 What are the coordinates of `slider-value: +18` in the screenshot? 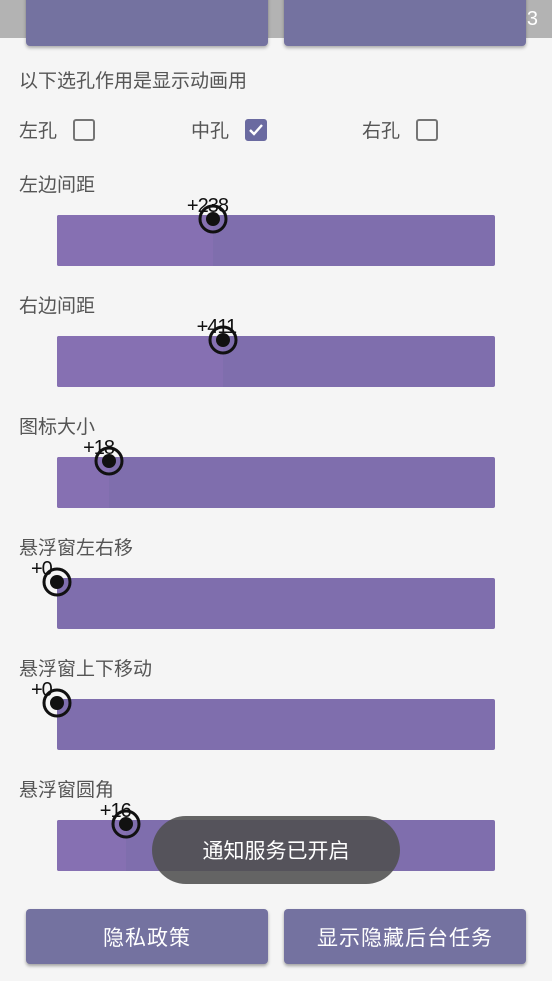 It's located at (99, 448).